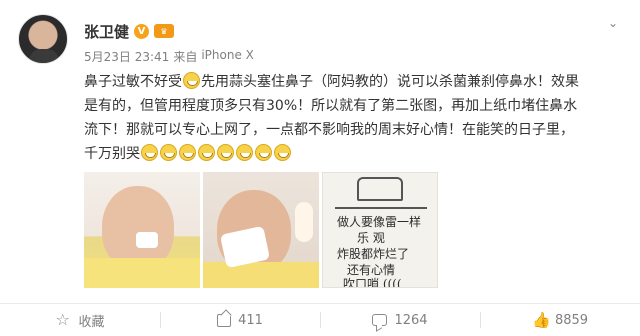 The image size is (640, 336). I want to click on vip-crown-icon: ♛, so click(164, 31).